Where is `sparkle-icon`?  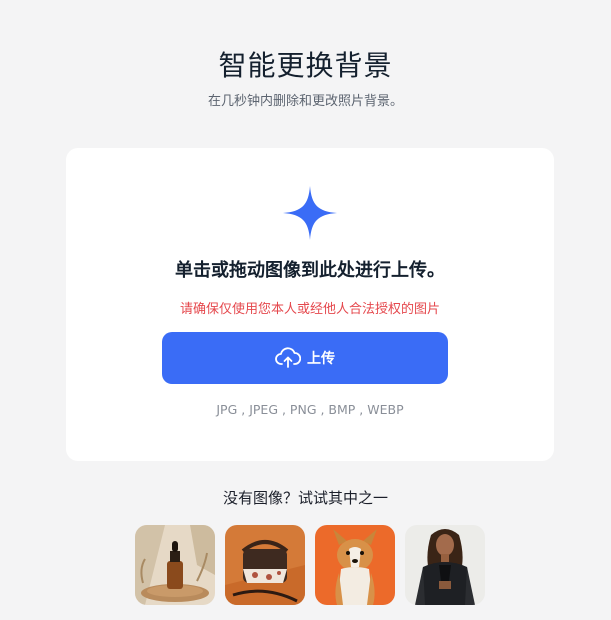
sparkle-icon is located at coordinates (310, 213).